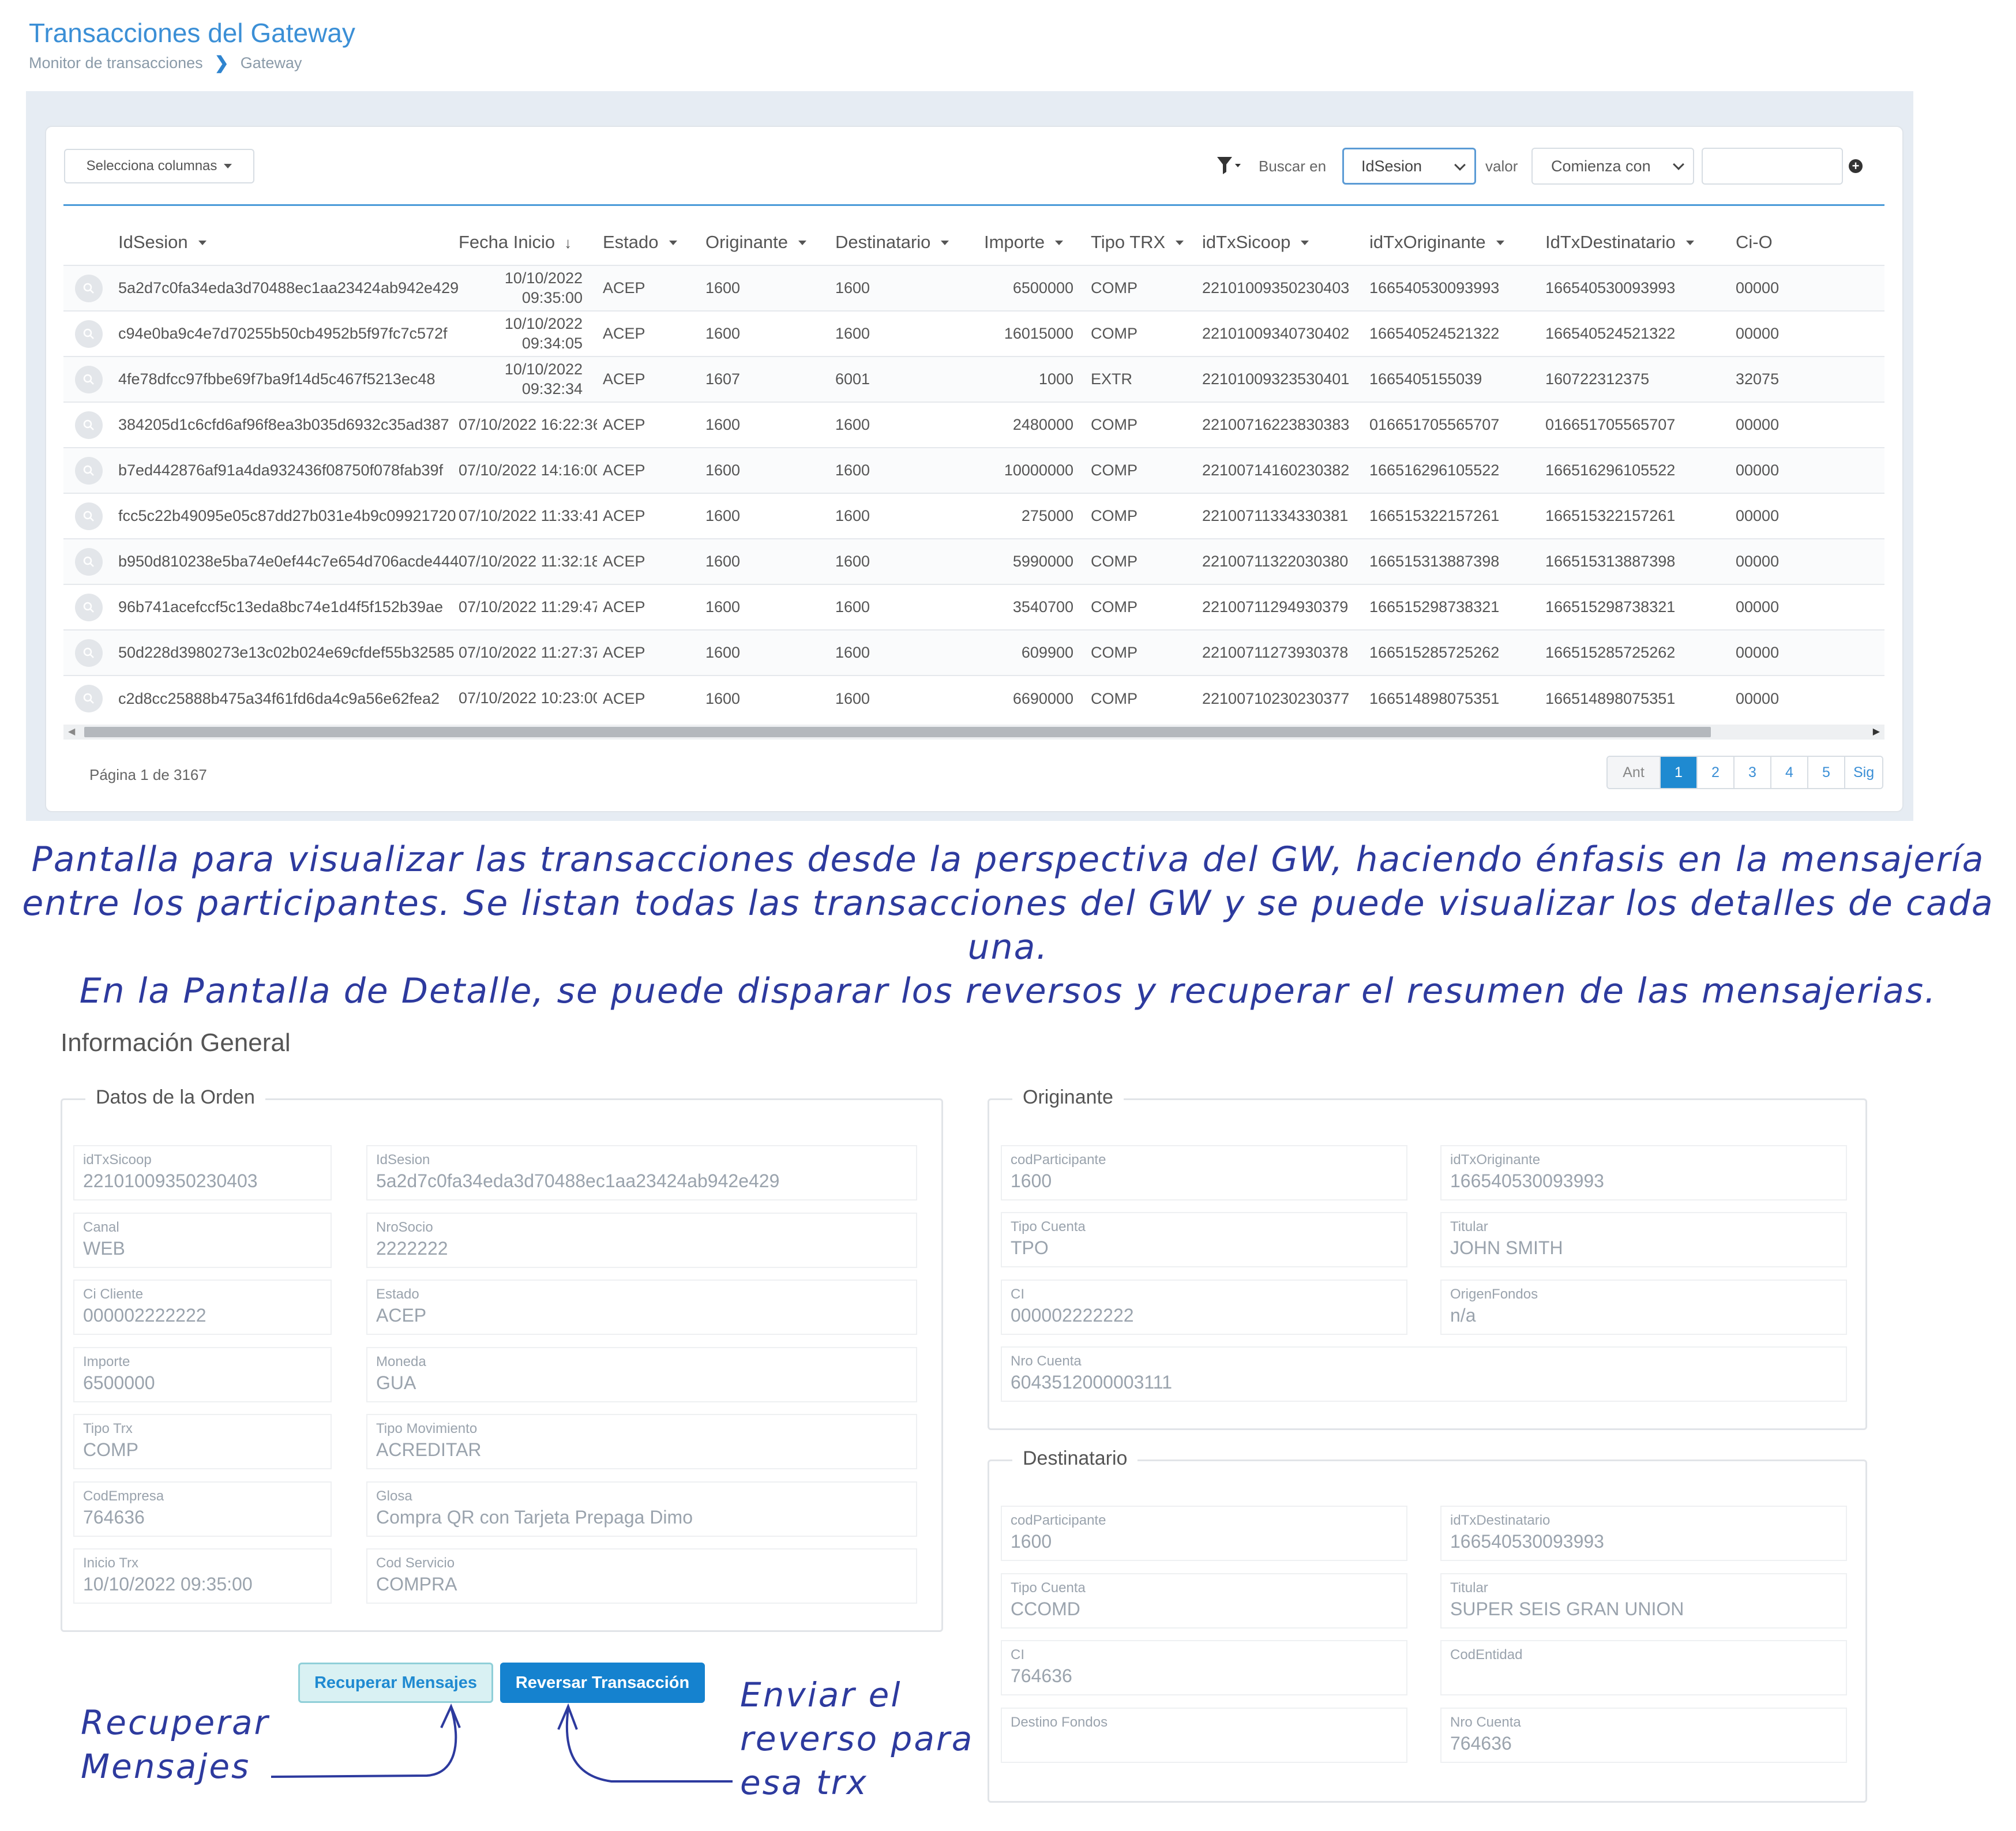  What do you see at coordinates (111, 1563) in the screenshot?
I see `field-label: Inicio Trx` at bounding box center [111, 1563].